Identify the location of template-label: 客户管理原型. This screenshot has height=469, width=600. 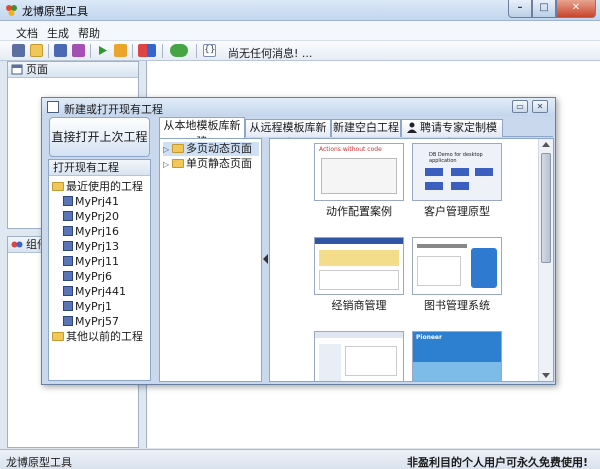
(457, 211).